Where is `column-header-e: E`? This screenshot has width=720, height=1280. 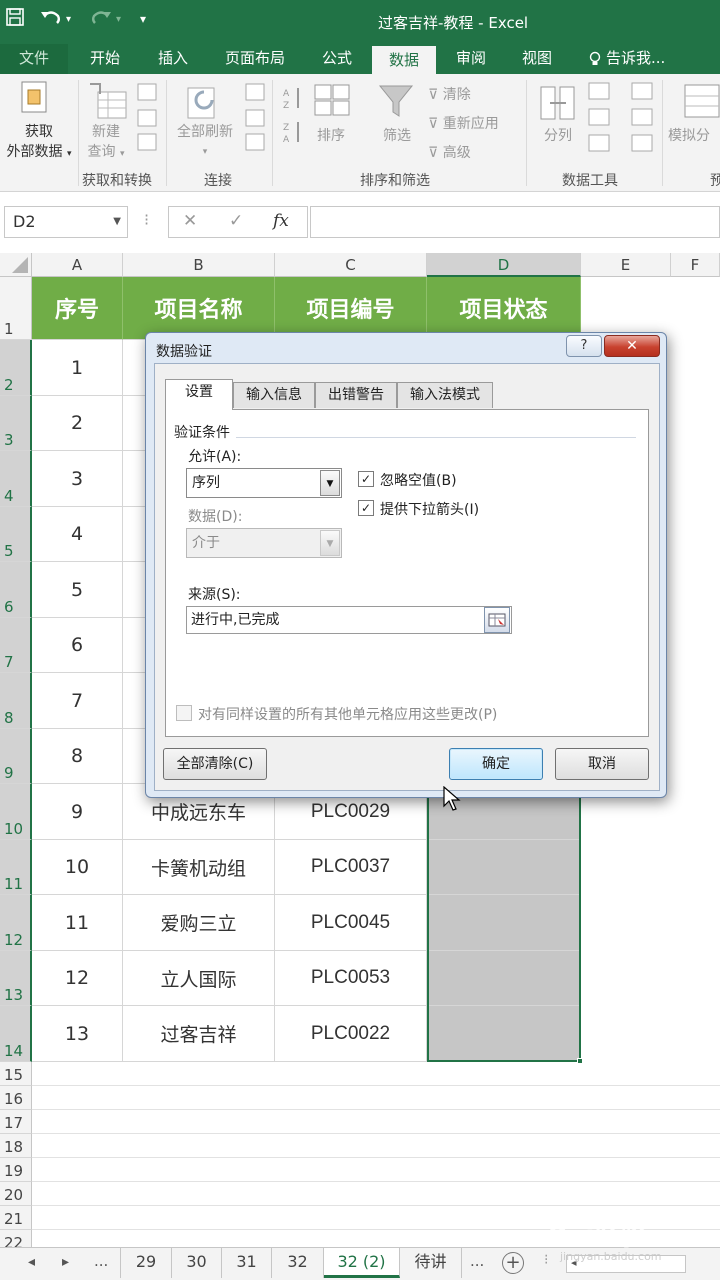 column-header-e: E is located at coordinates (626, 265).